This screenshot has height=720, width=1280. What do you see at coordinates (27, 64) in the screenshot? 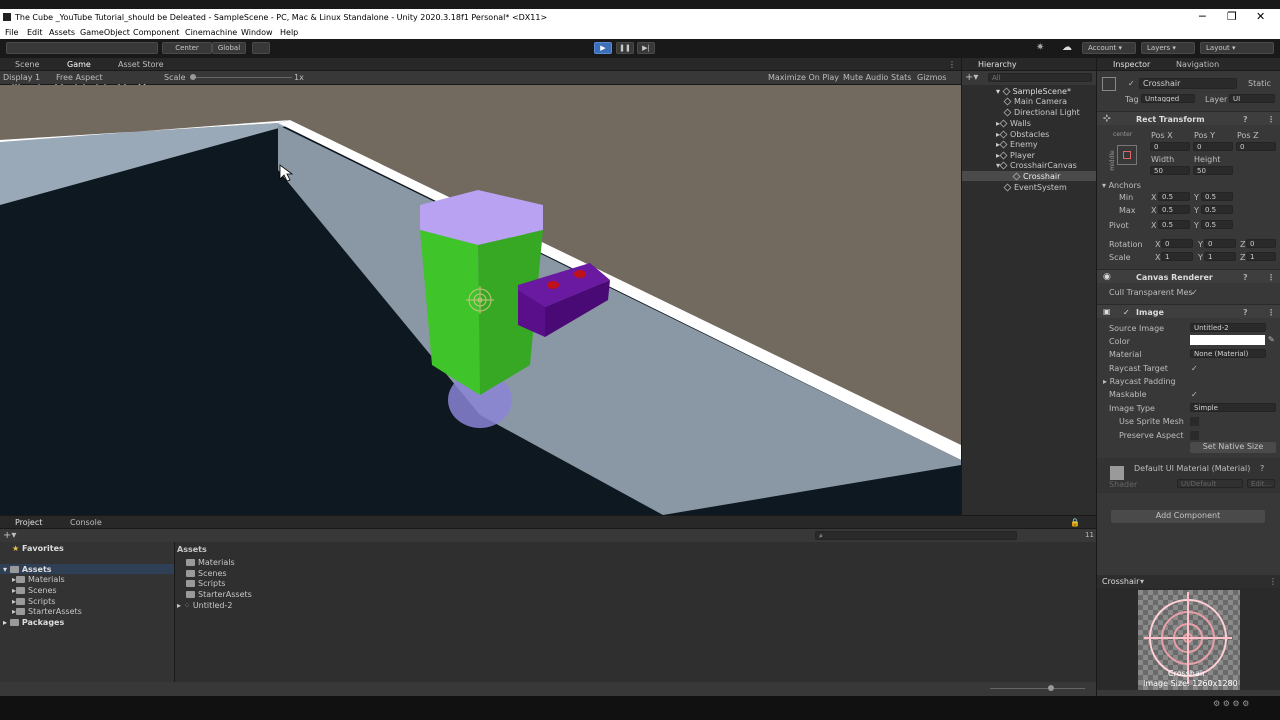
I see `tab-scene: Scene` at bounding box center [27, 64].